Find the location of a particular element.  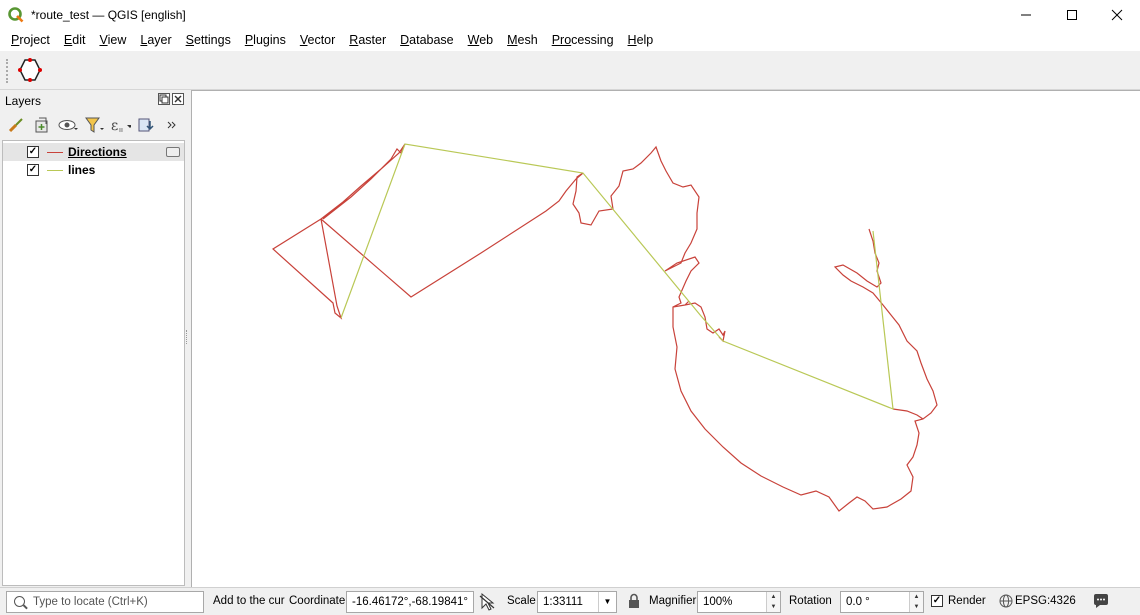

filter-expression-button: ε ıı is located at coordinates (120, 125).